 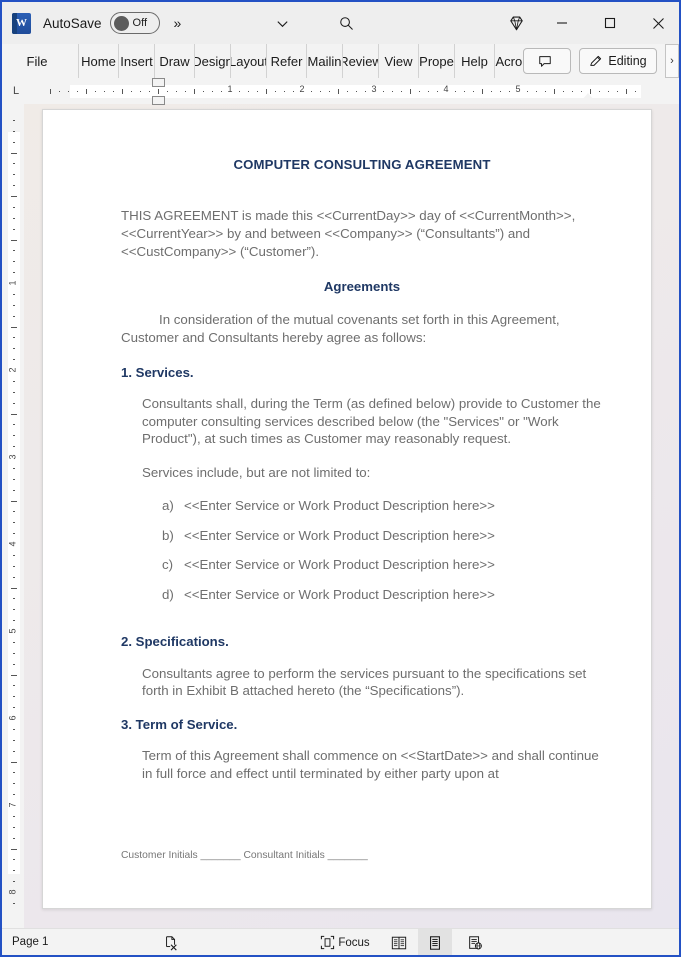 I want to click on tab-file: File, so click(x=37, y=61).